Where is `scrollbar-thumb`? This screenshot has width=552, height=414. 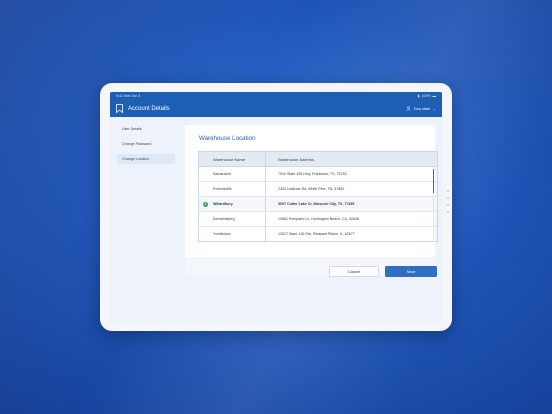
scrollbar-thumb is located at coordinates (433, 181).